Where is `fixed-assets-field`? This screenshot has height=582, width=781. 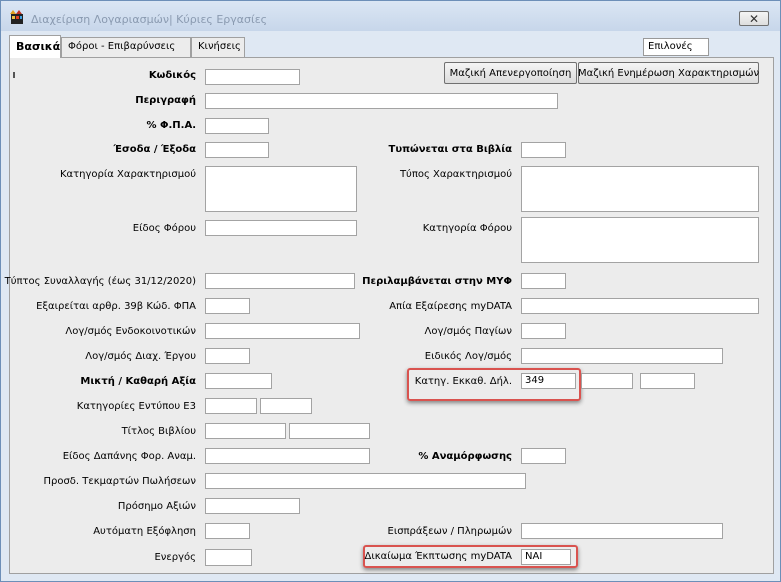
fixed-assets-field is located at coordinates (543, 331).